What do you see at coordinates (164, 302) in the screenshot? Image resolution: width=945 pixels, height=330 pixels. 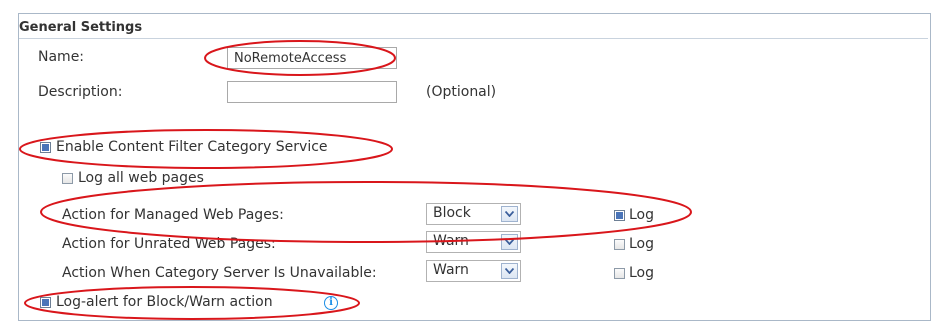 I see `log-alert-label: Log-alert for Block/Warn action` at bounding box center [164, 302].